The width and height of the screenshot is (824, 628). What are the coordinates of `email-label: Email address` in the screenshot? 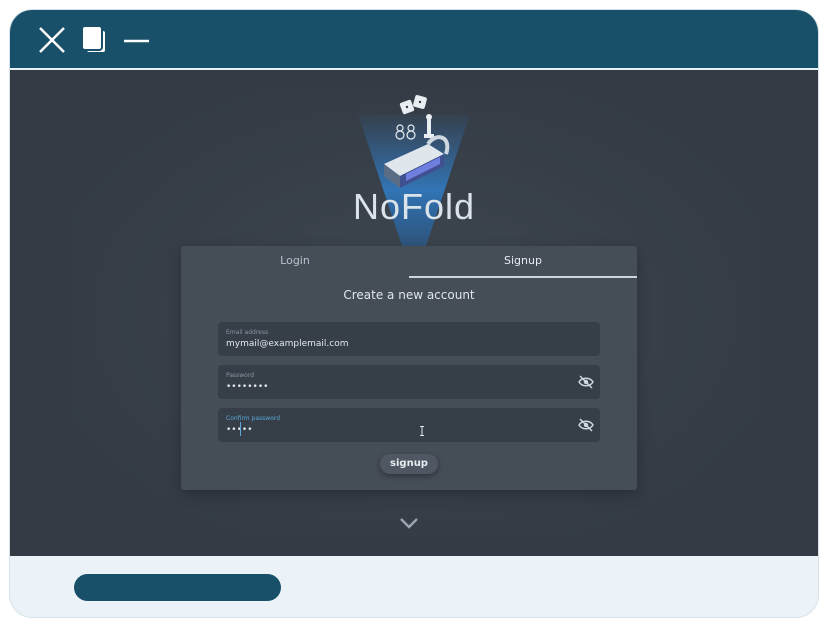 It's located at (247, 332).